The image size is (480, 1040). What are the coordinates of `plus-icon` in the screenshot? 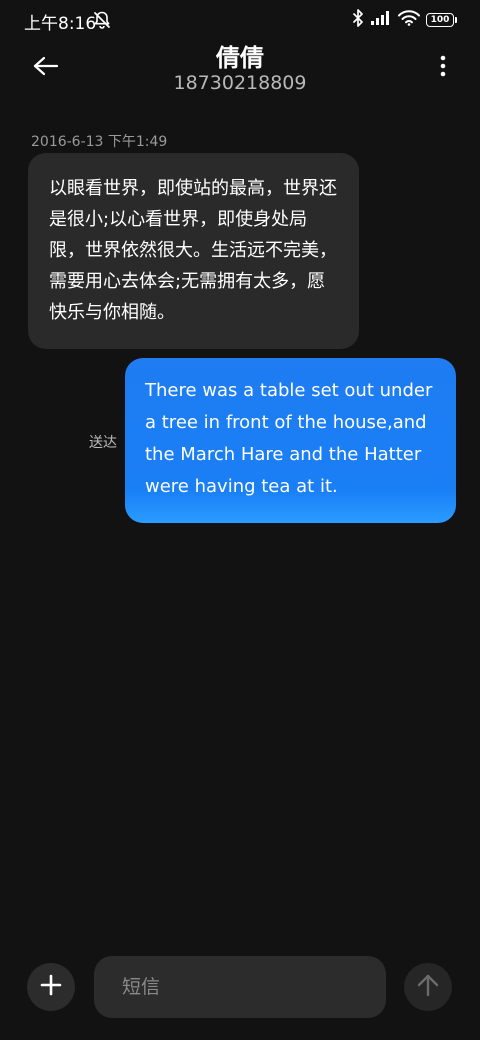 It's located at (51, 987).